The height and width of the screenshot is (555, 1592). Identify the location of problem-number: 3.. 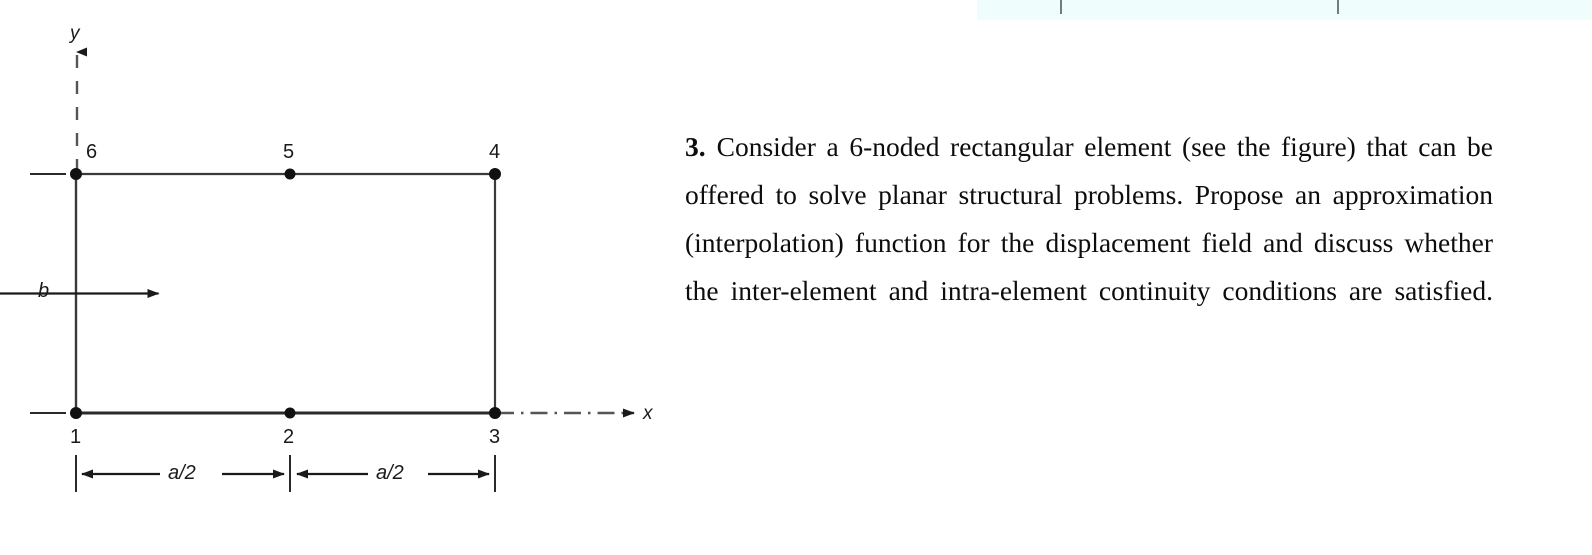
(695, 146).